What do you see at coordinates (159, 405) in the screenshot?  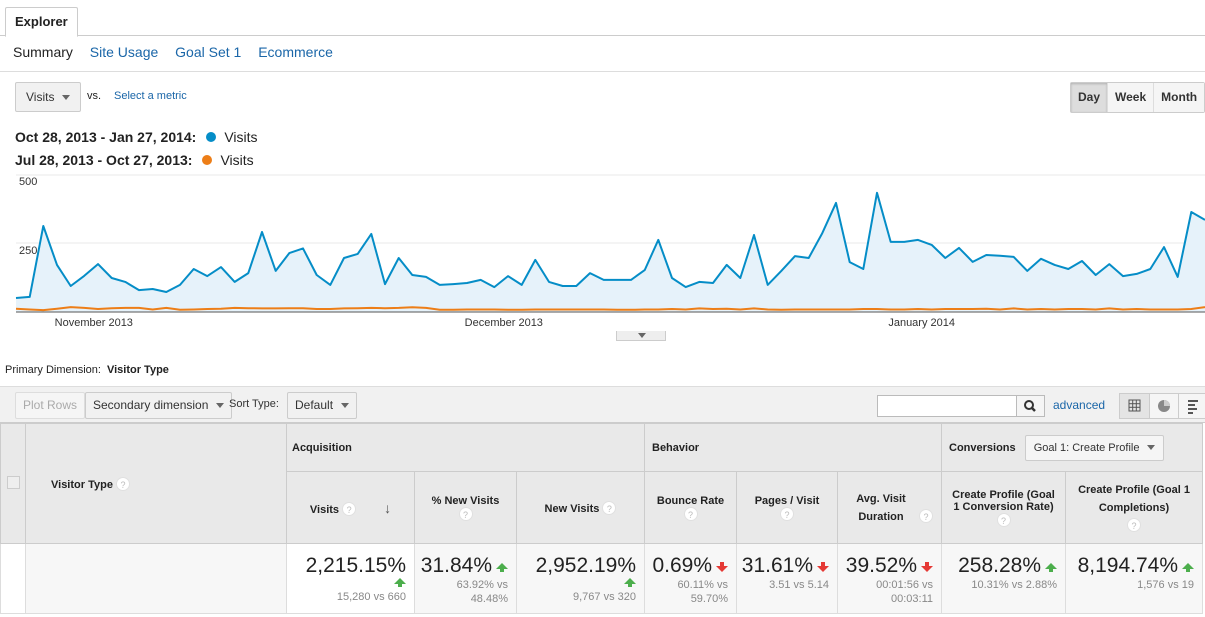 I see `secondary-dimension-dropdown: Secondary dimension` at bounding box center [159, 405].